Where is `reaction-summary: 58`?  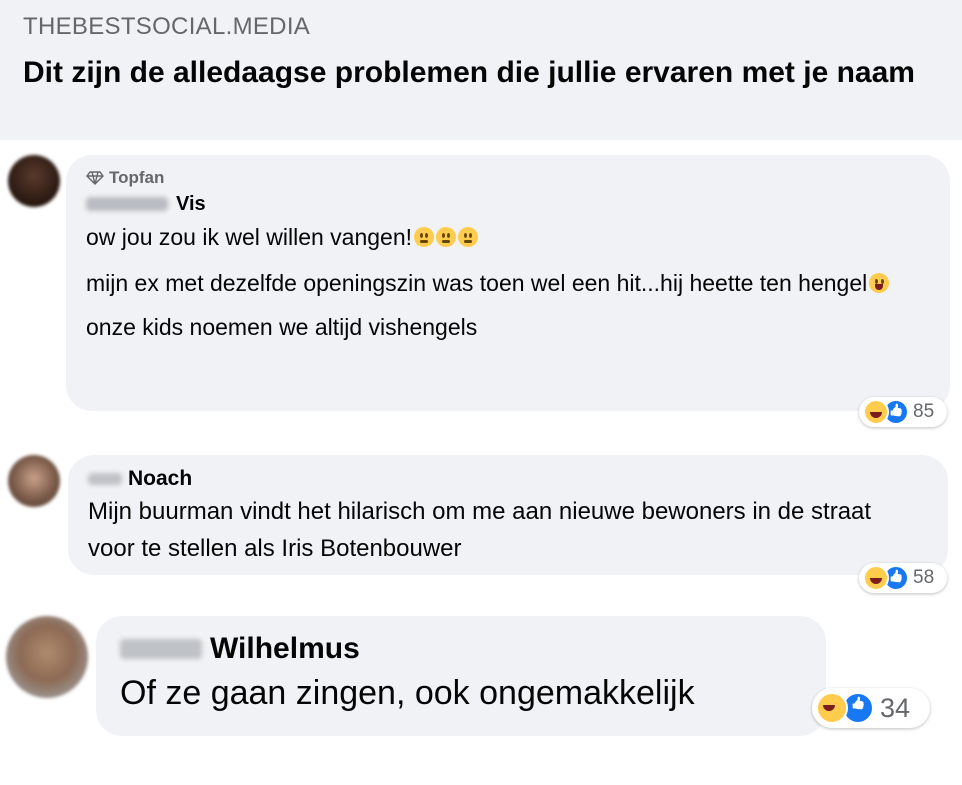 reaction-summary: 58 is located at coordinates (903, 578).